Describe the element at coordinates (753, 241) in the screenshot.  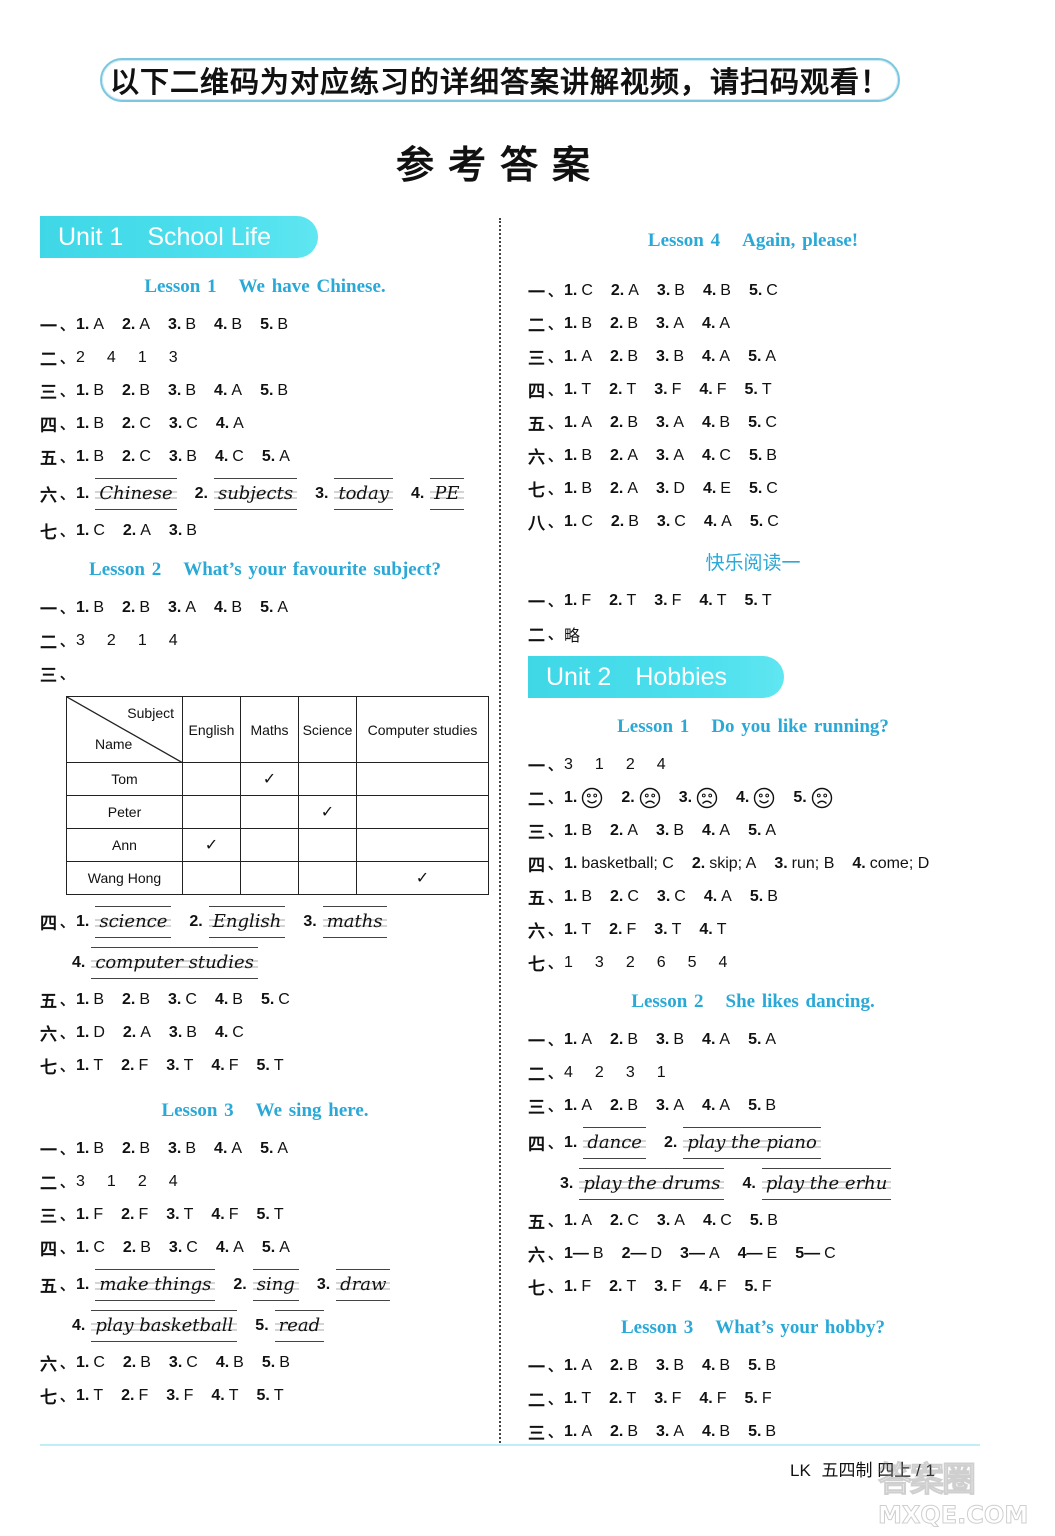
I see `lesson-heading: Lesson 4 Again, please!` at that location.